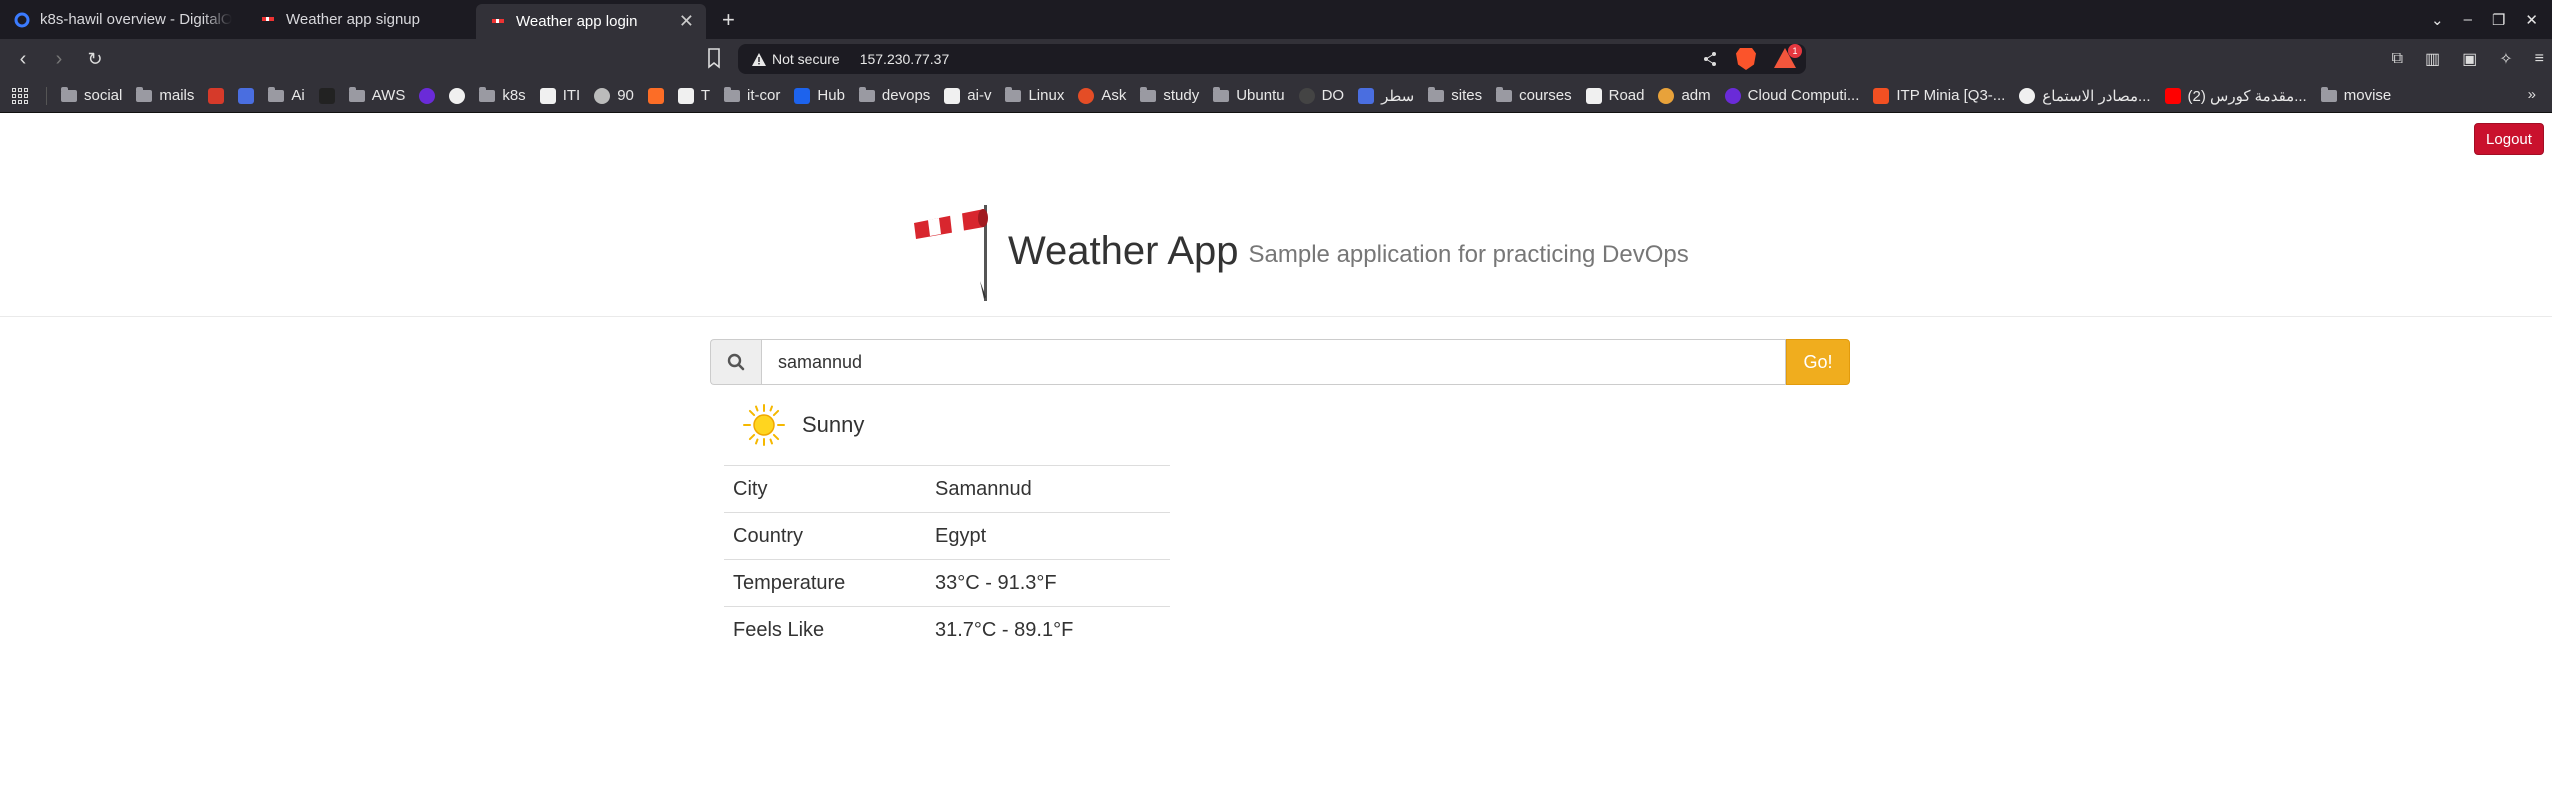 The image size is (2552, 804). What do you see at coordinates (1684, 95) in the screenshot?
I see `bookmark-item: adm` at bounding box center [1684, 95].